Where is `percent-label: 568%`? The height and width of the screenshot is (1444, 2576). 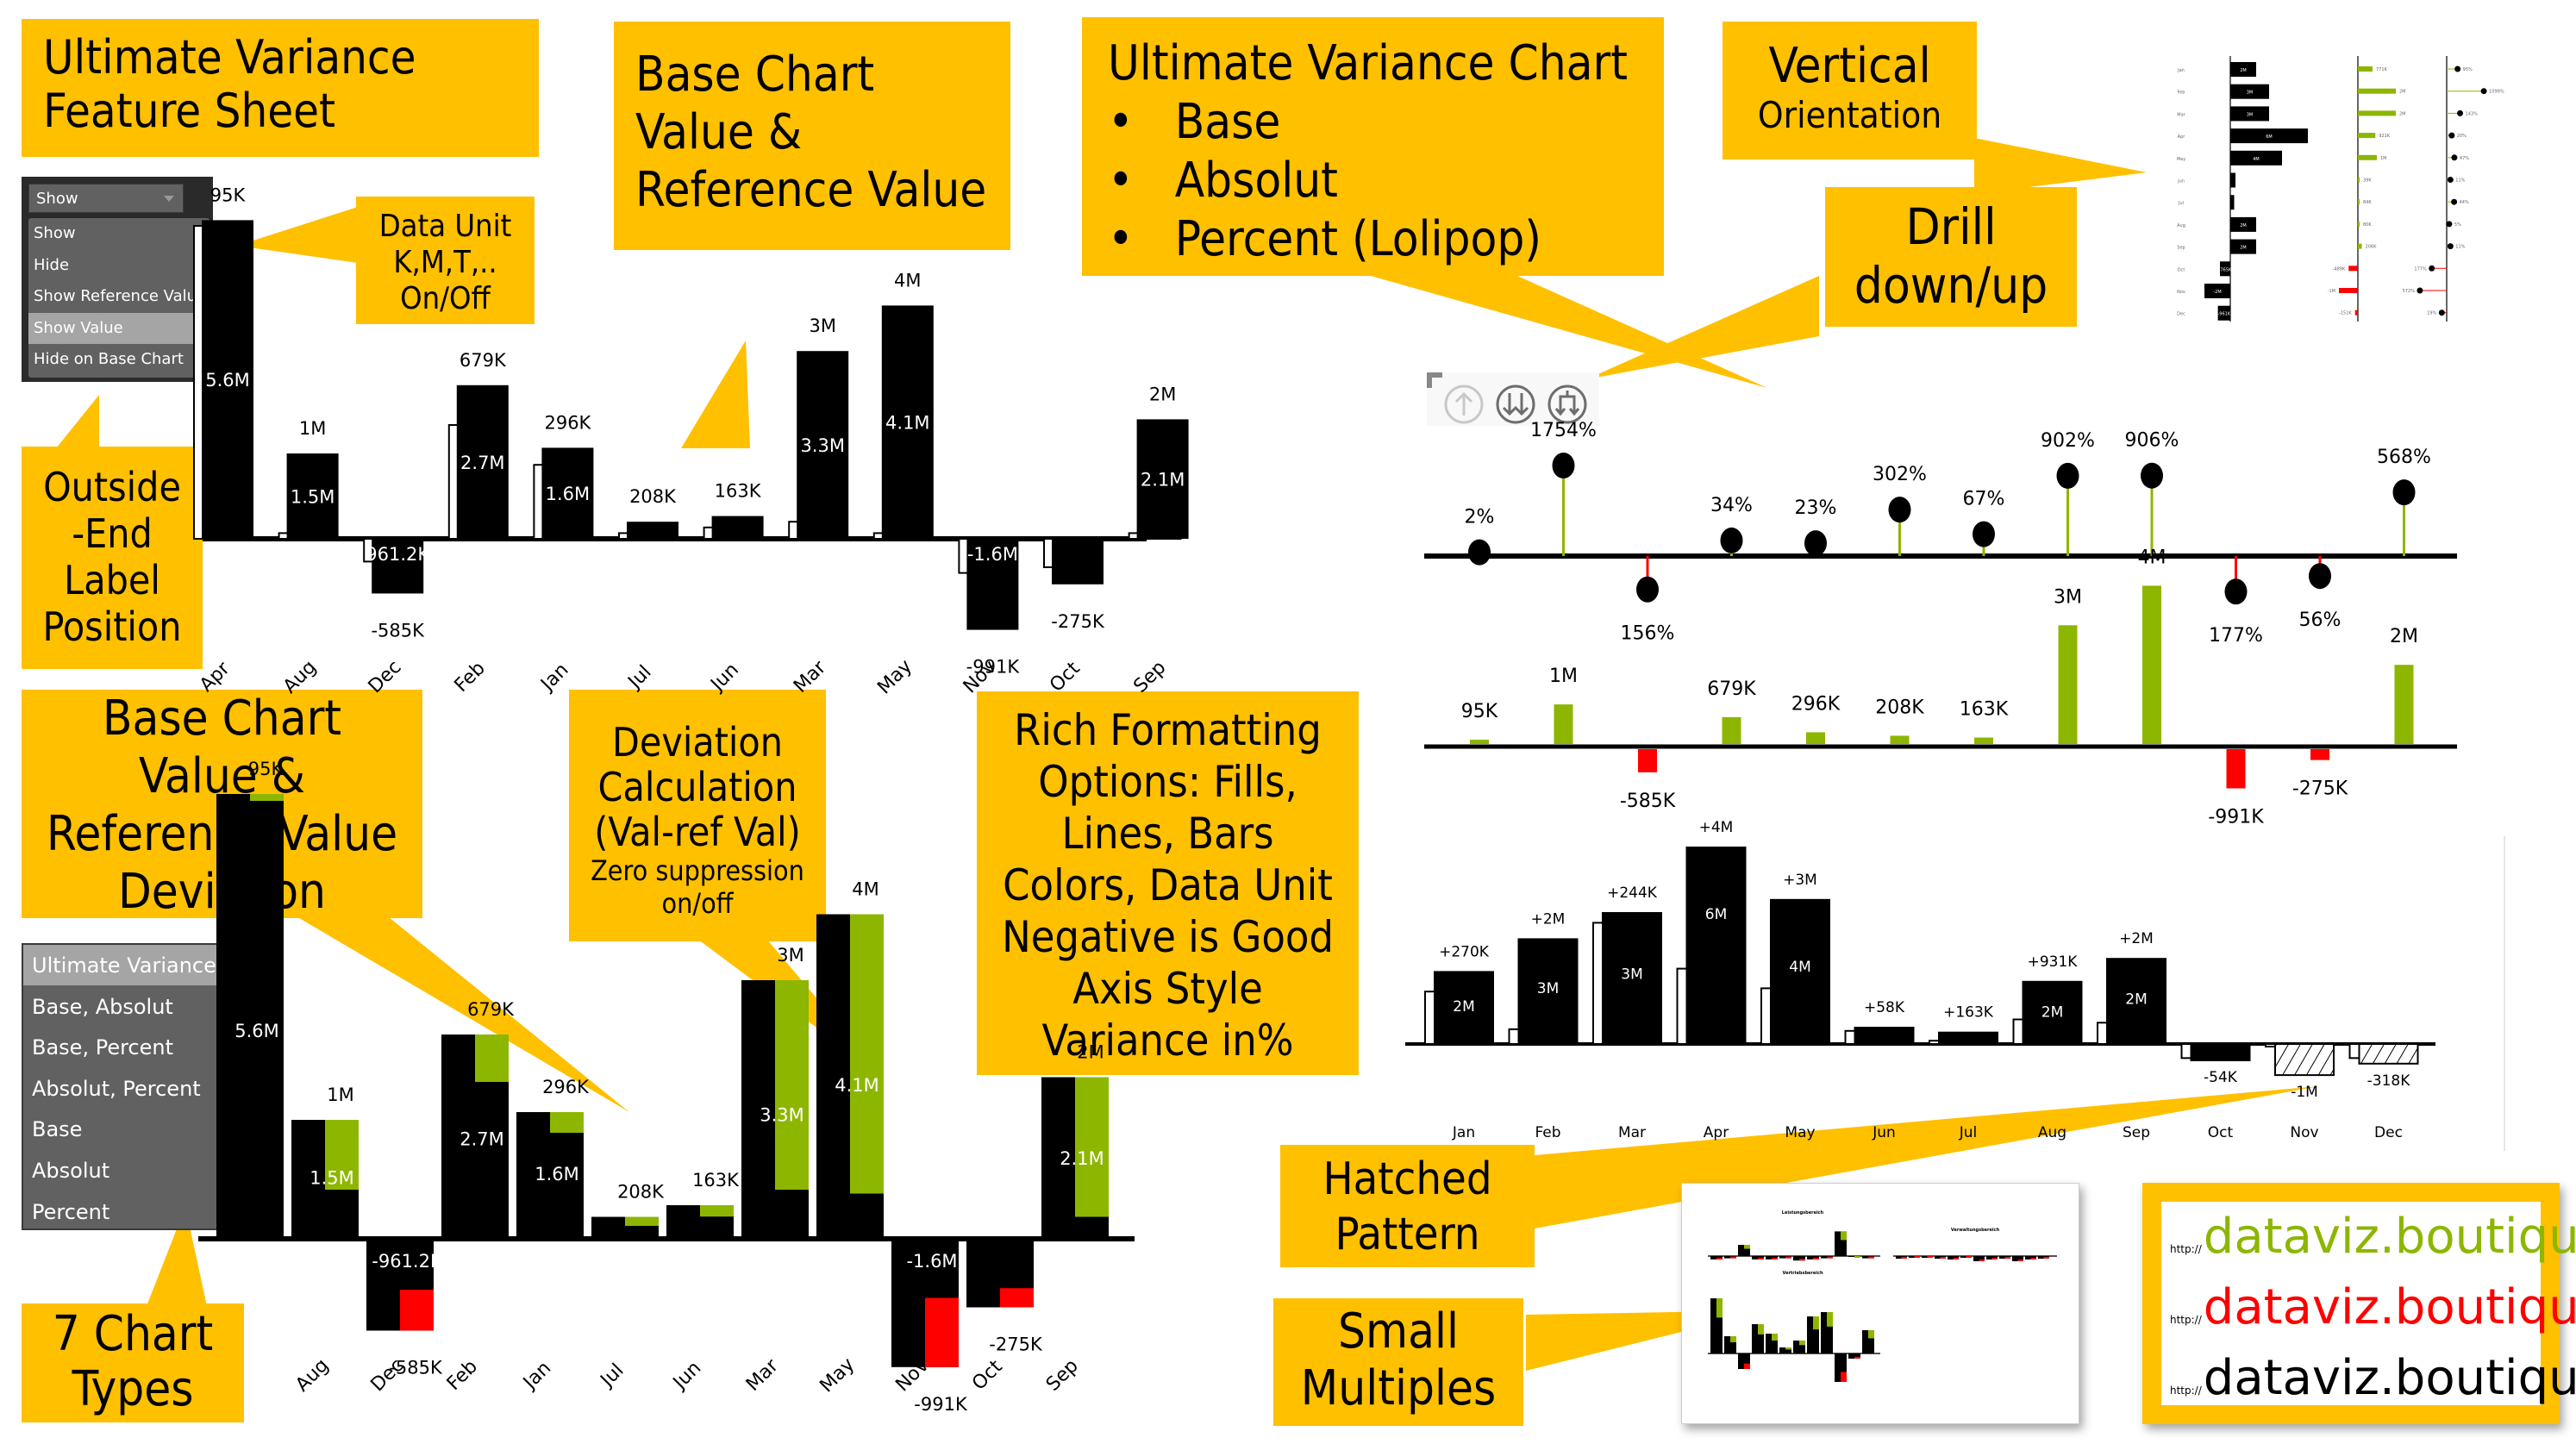 percent-label: 568% is located at coordinates (2404, 458).